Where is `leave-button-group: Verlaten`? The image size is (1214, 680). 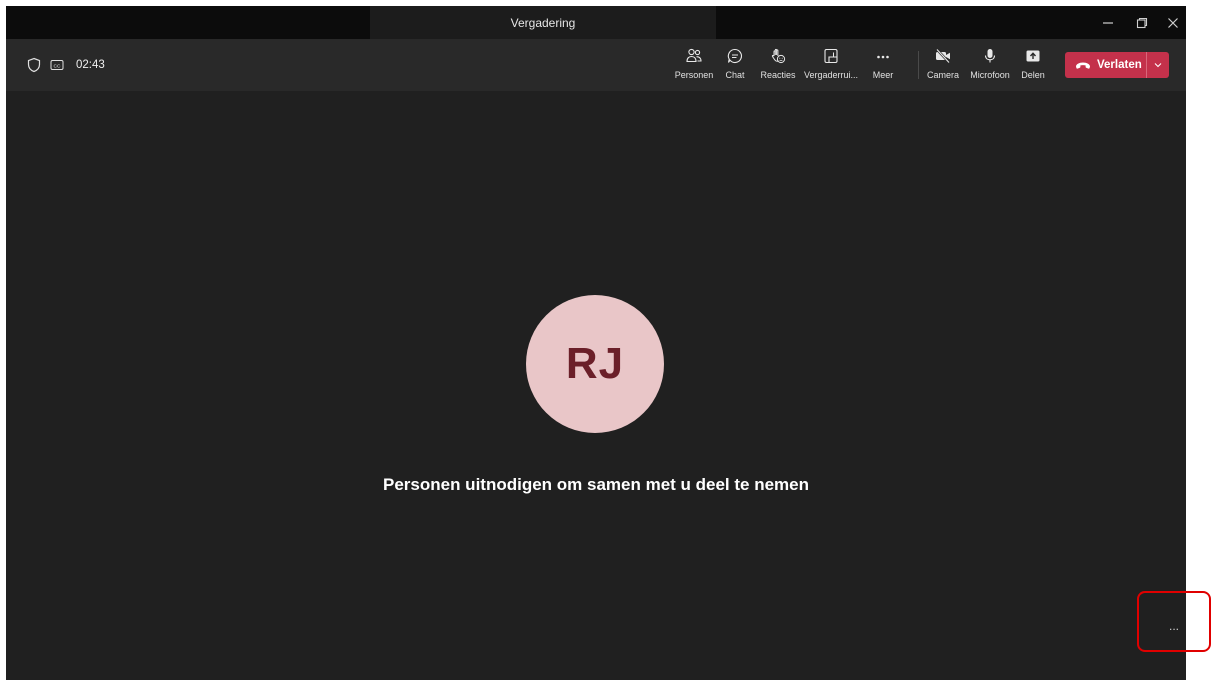
leave-button-group: Verlaten is located at coordinates (1117, 65).